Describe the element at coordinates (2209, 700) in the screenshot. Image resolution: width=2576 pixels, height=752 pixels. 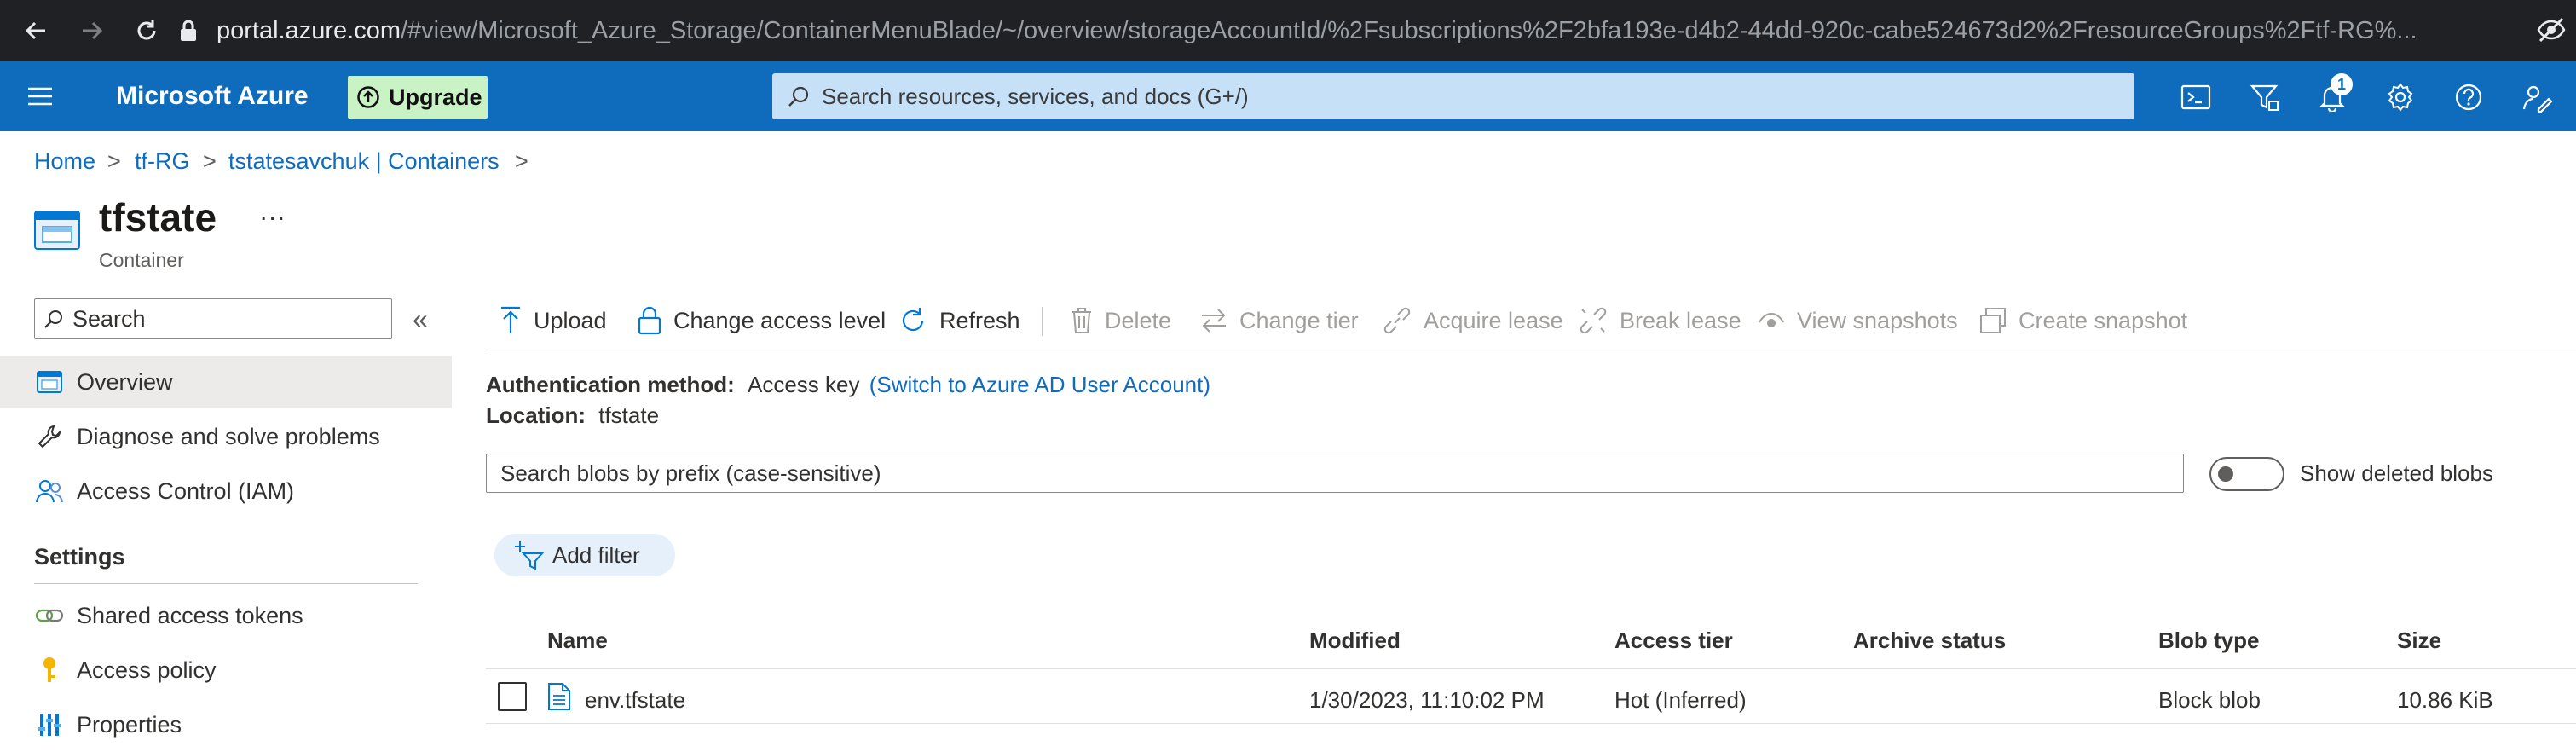
I see `blob-type: Block blob` at that location.